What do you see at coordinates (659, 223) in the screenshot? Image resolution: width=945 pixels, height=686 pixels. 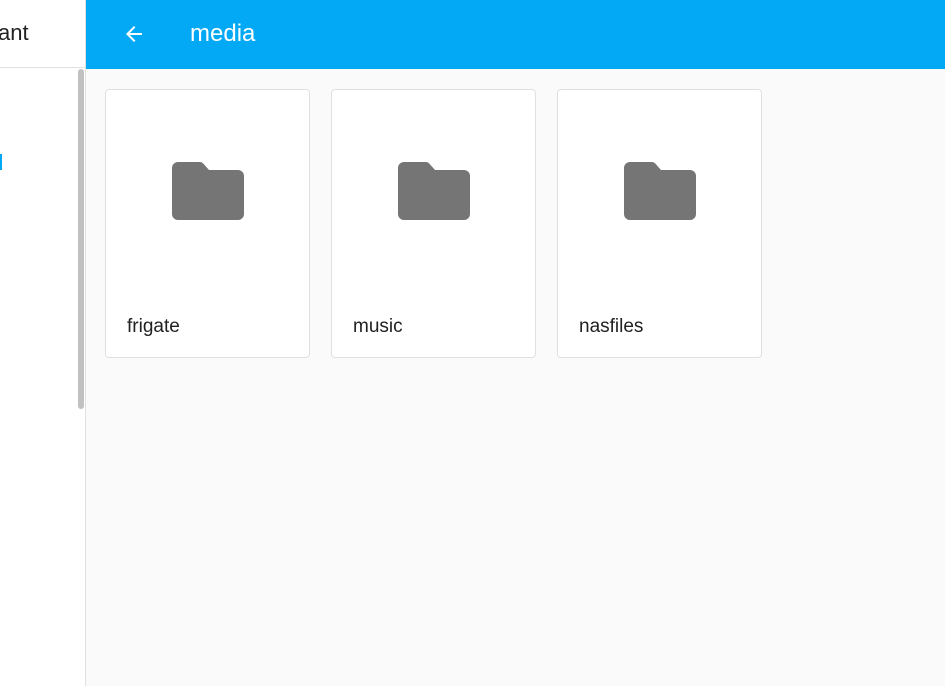 I see `folder-card-nasfiles: nasfiles` at bounding box center [659, 223].